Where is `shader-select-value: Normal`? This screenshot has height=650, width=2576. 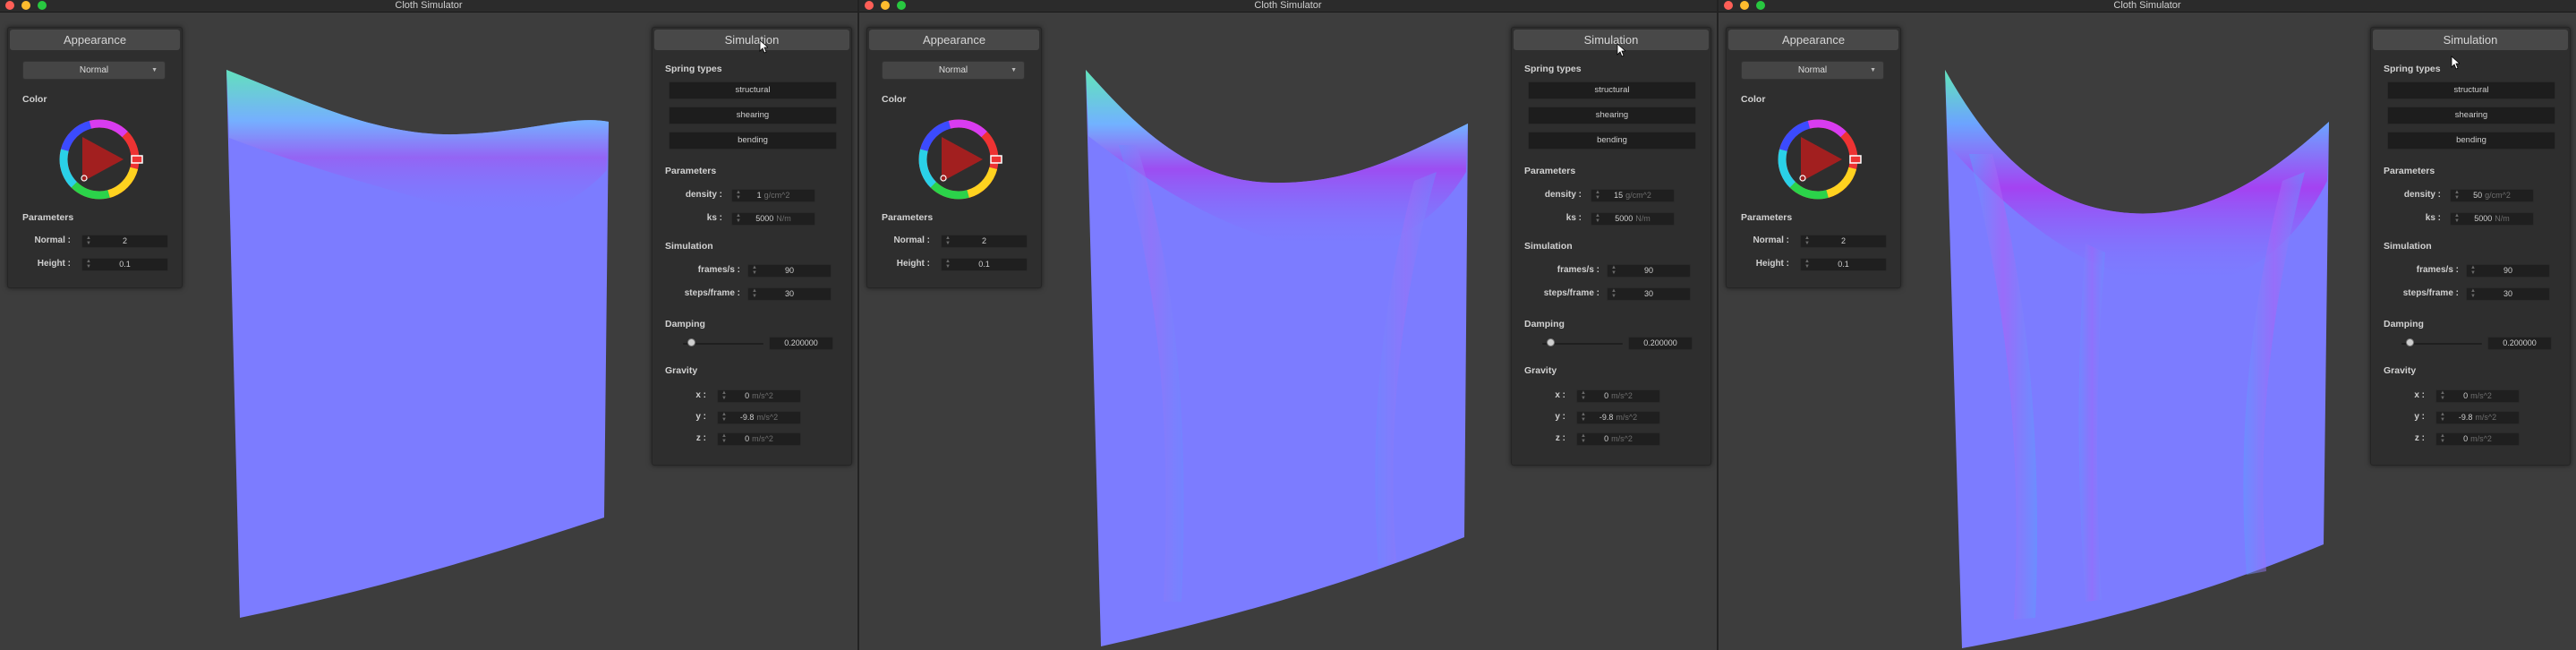
shader-select-value: Normal is located at coordinates (1812, 70).